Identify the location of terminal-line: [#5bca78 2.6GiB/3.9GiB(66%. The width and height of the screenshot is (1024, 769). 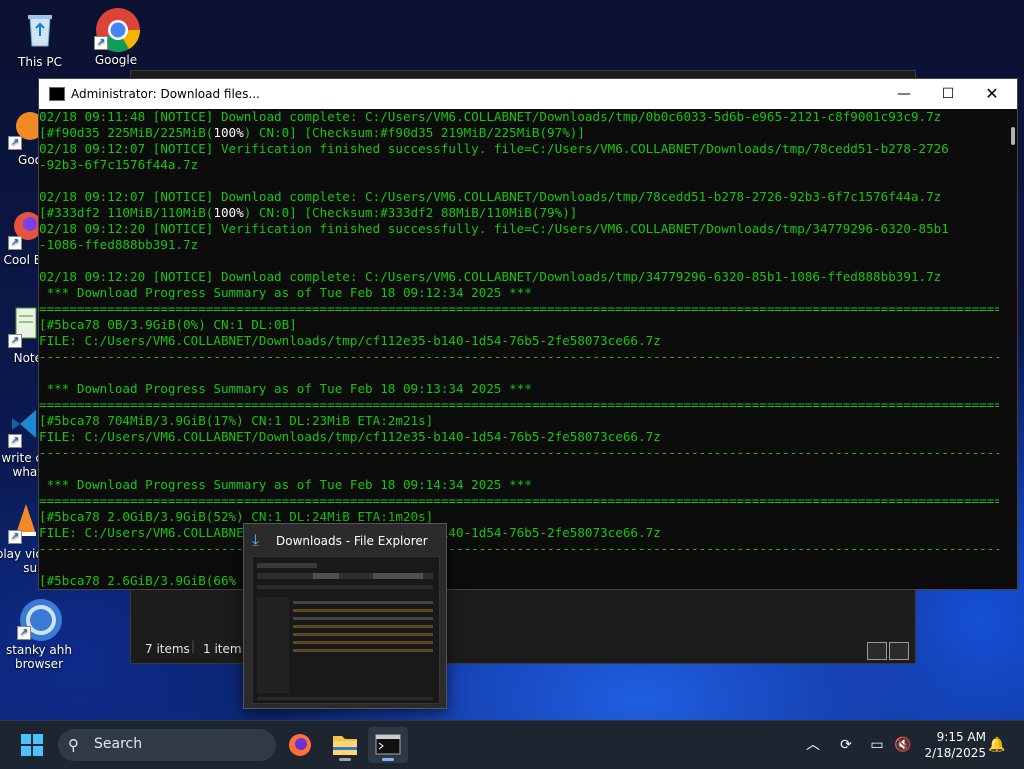
(138, 580).